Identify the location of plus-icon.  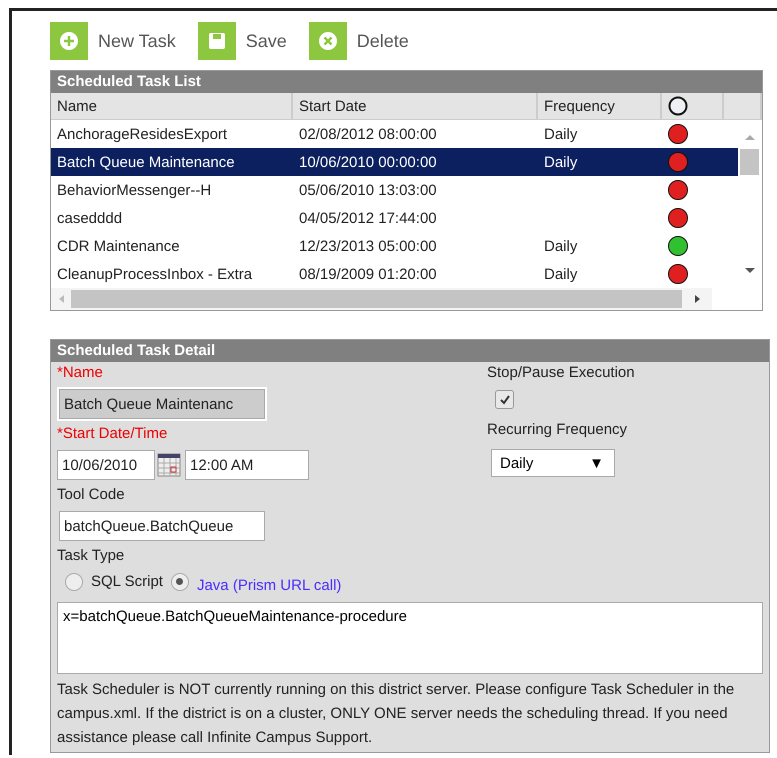
(69, 41).